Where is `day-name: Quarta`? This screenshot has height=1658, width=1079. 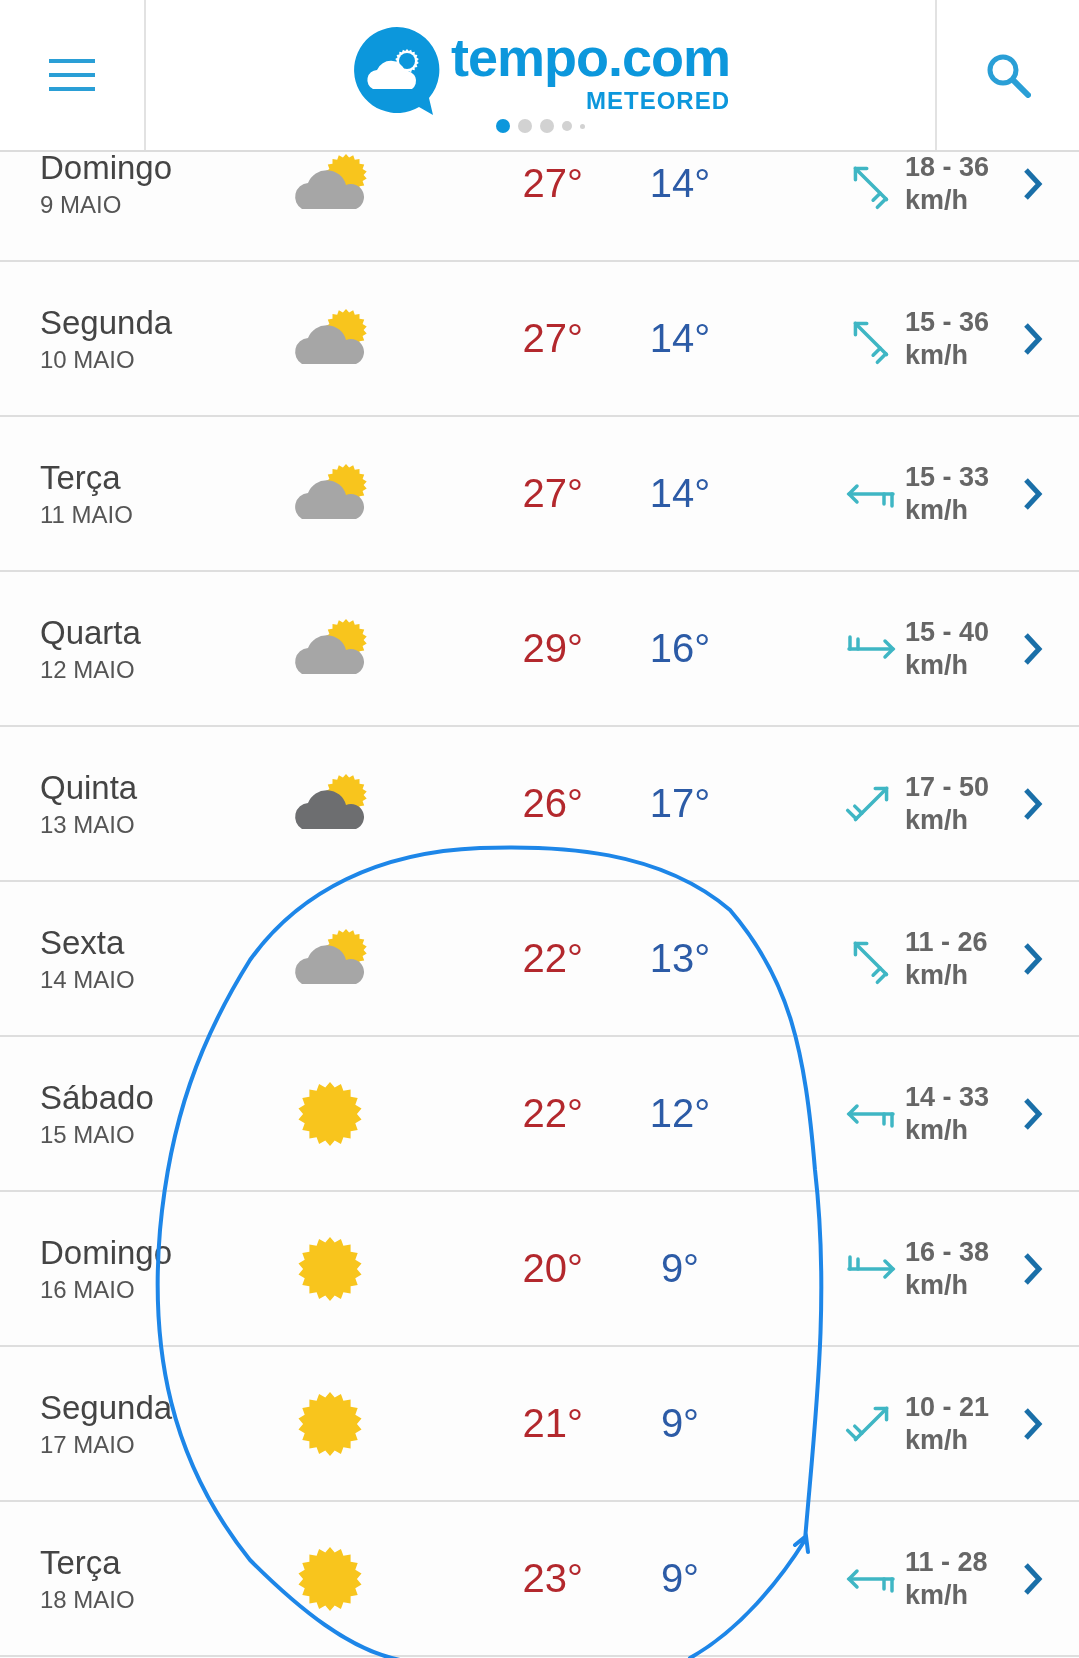
day-name: Quarta is located at coordinates (91, 632).